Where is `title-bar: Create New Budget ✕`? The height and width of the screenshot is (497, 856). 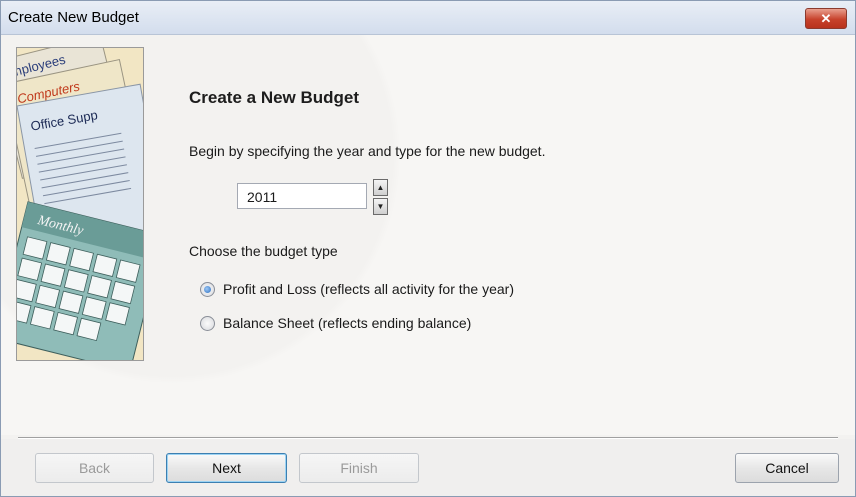 title-bar: Create New Budget ✕ is located at coordinates (428, 18).